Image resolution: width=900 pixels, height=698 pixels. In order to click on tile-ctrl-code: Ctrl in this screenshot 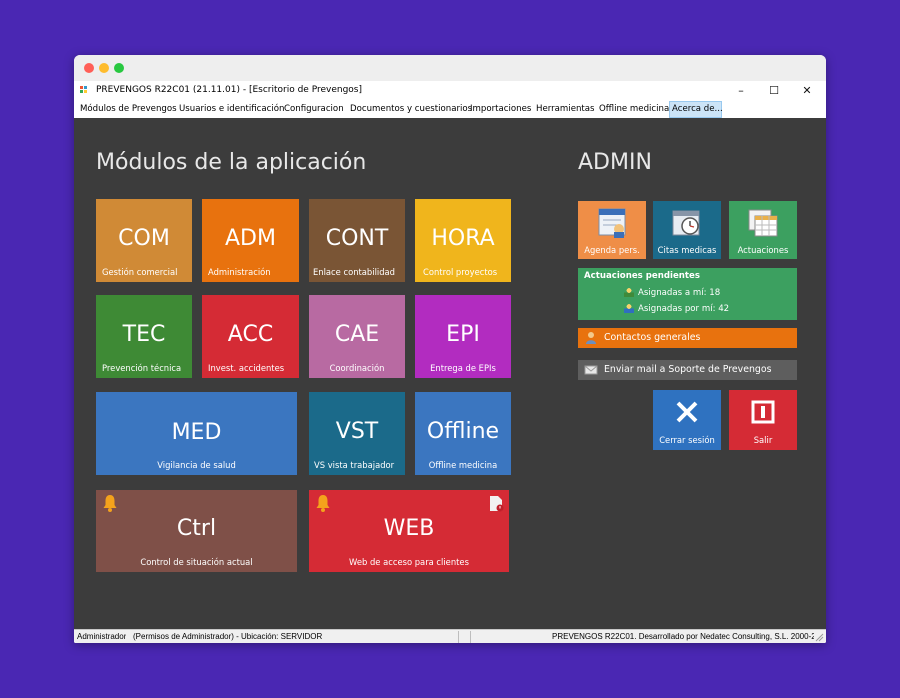, I will do `click(196, 528)`.